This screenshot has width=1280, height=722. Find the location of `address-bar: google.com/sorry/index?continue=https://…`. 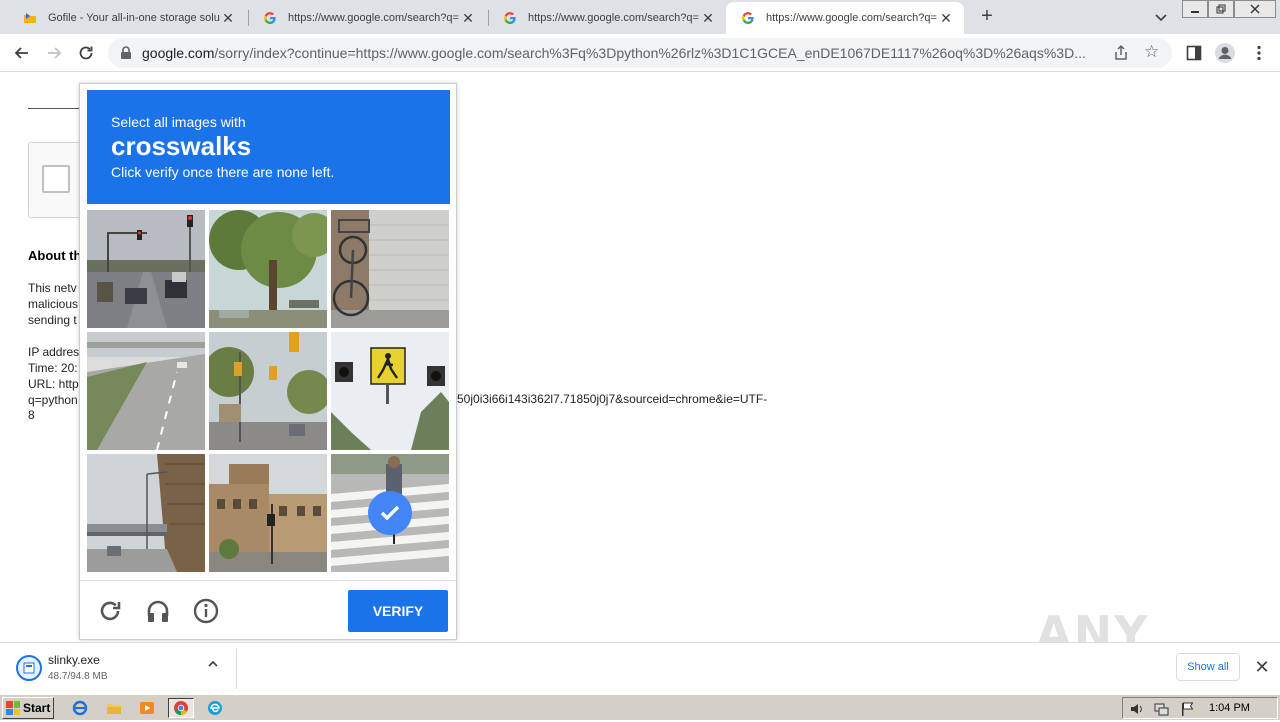

address-bar: google.com/sorry/index?continue=https://… is located at coordinates (640, 53).